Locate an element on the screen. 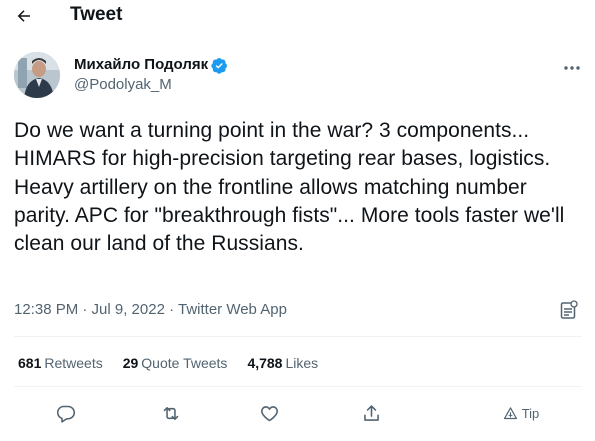  retweet-button is located at coordinates (171, 413).